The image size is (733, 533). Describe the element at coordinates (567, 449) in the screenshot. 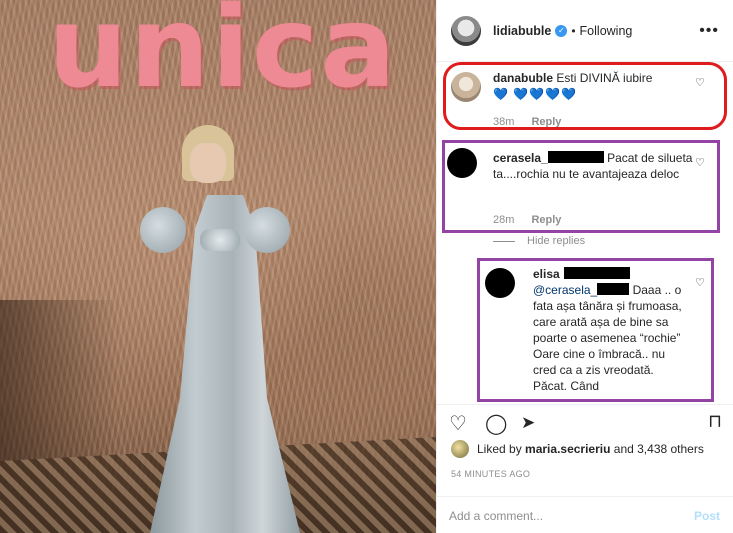

I see `liker-username: maria.secrieriu` at that location.